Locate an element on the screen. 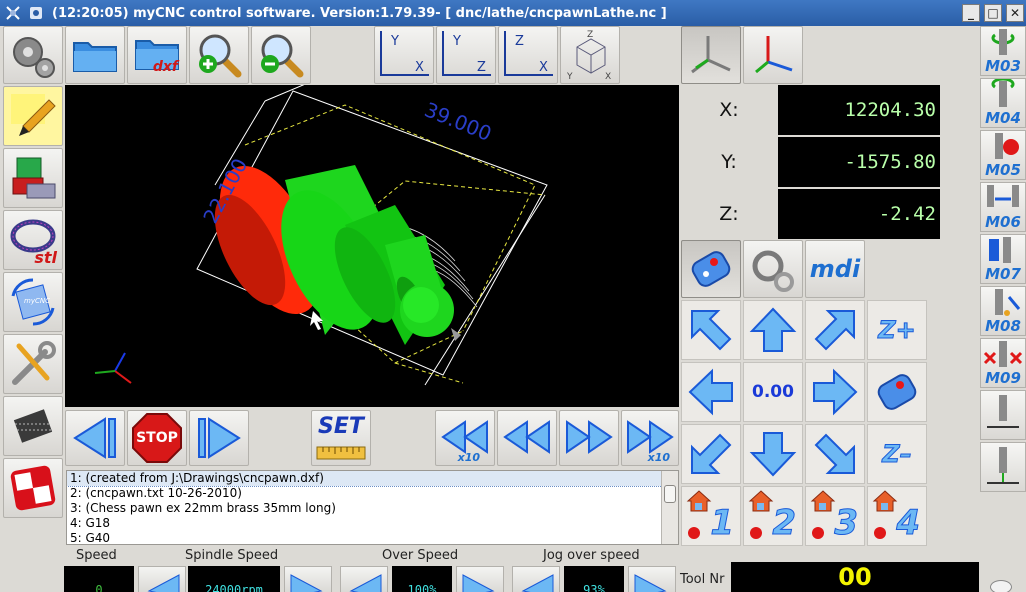 This screenshot has width=1026, height=592. chip-icon is located at coordinates (33, 426).